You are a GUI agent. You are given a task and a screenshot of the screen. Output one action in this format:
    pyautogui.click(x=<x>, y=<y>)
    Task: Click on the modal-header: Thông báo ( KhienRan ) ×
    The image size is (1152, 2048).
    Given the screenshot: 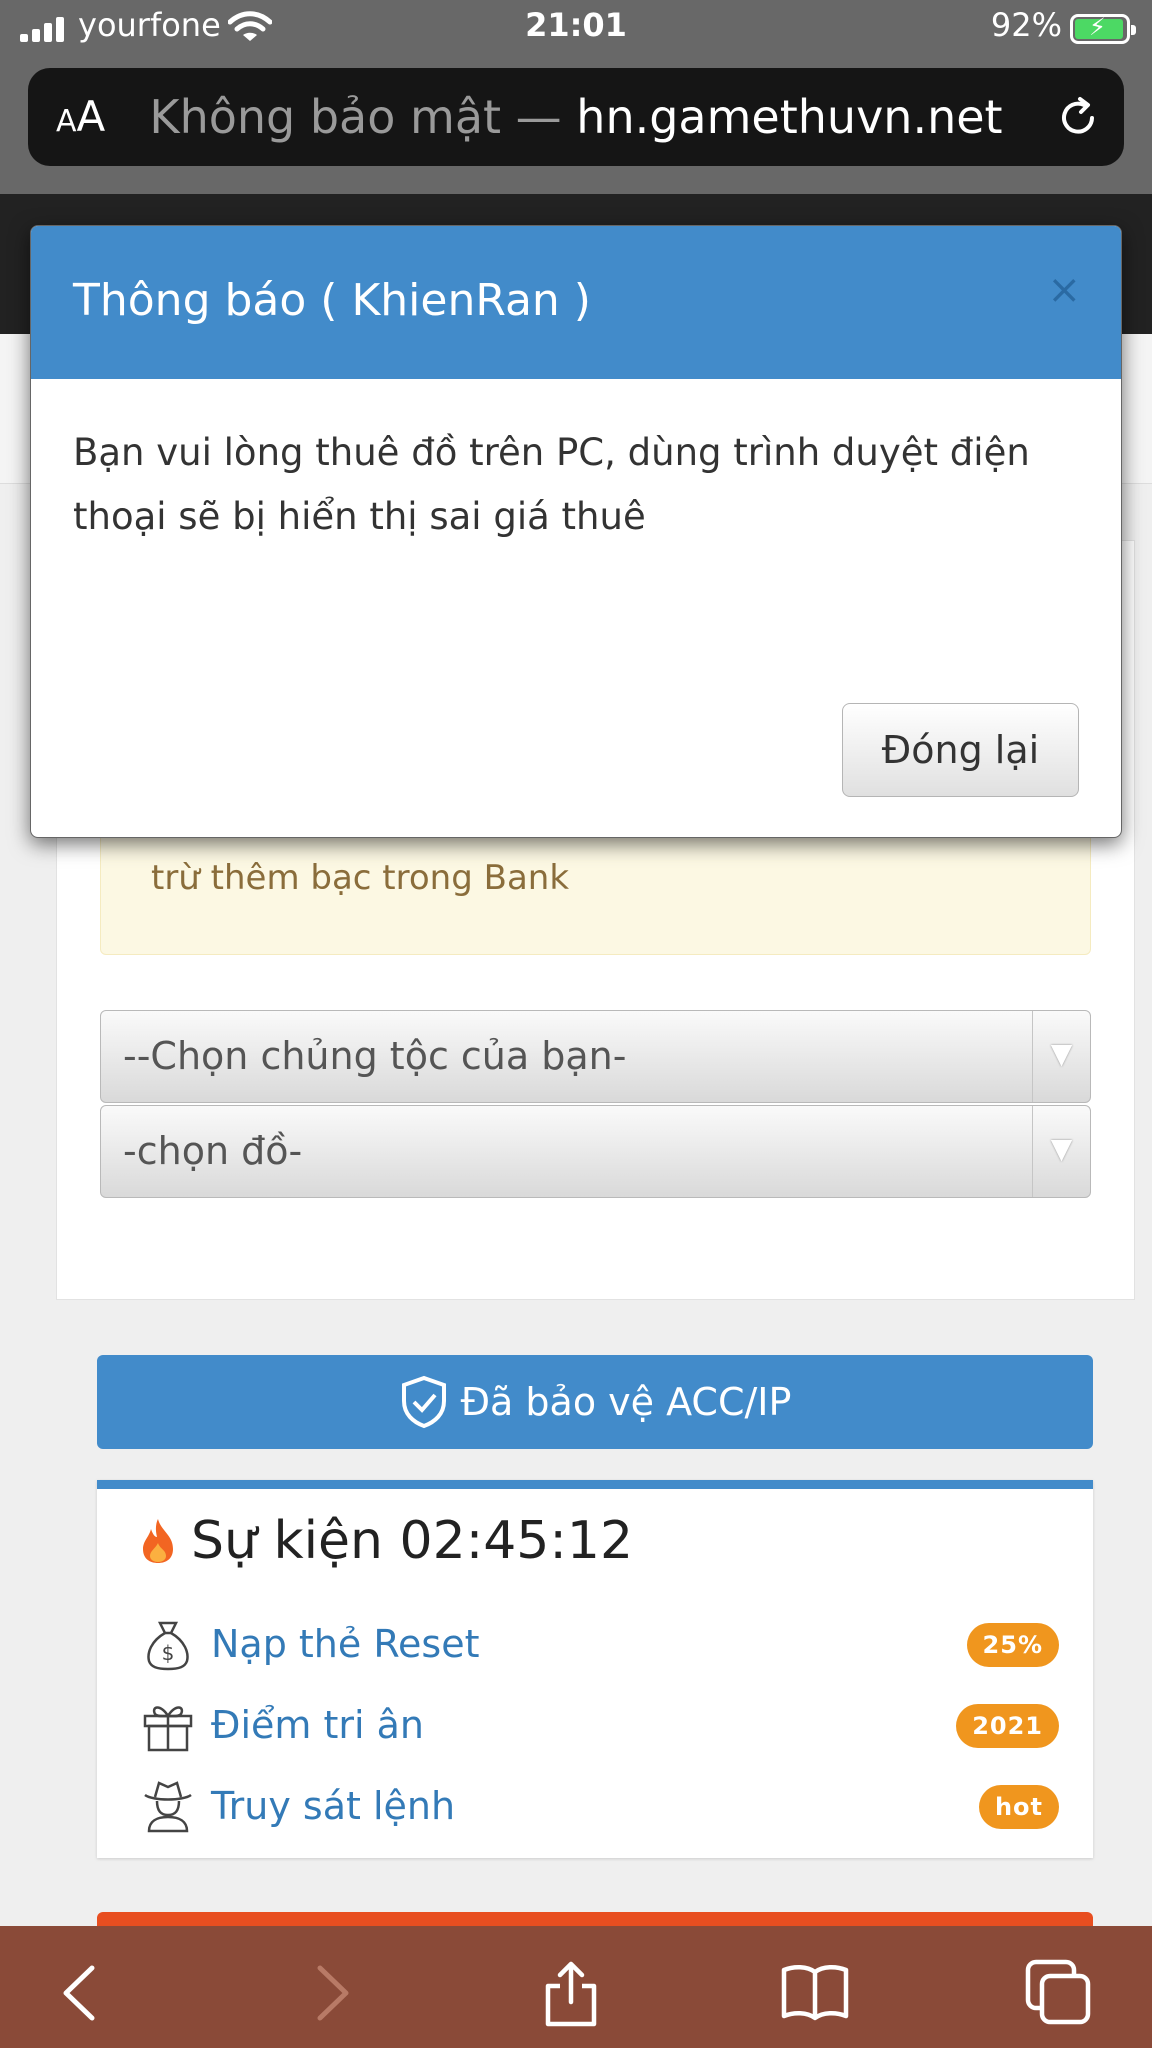 What is the action you would take?
    pyautogui.click(x=576, y=302)
    